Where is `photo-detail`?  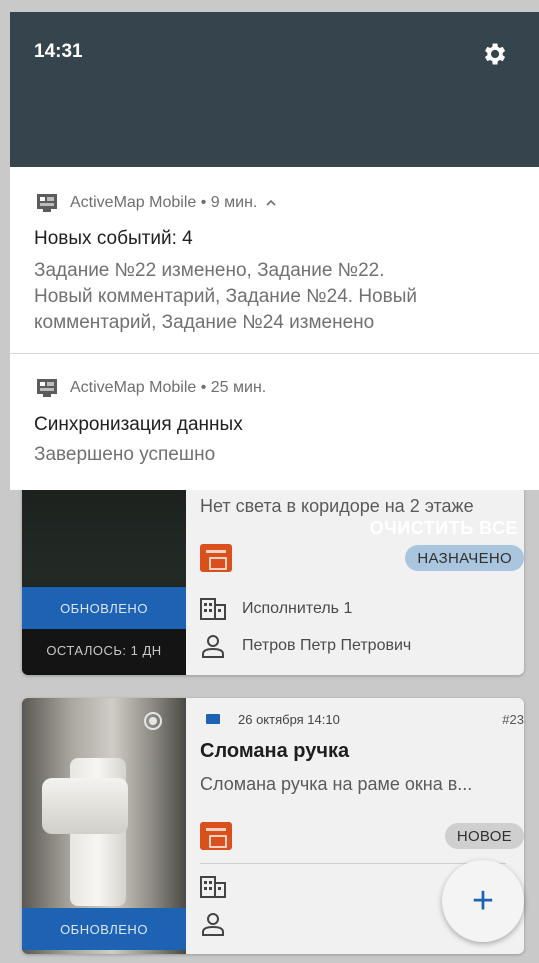 photo-detail is located at coordinates (85, 806).